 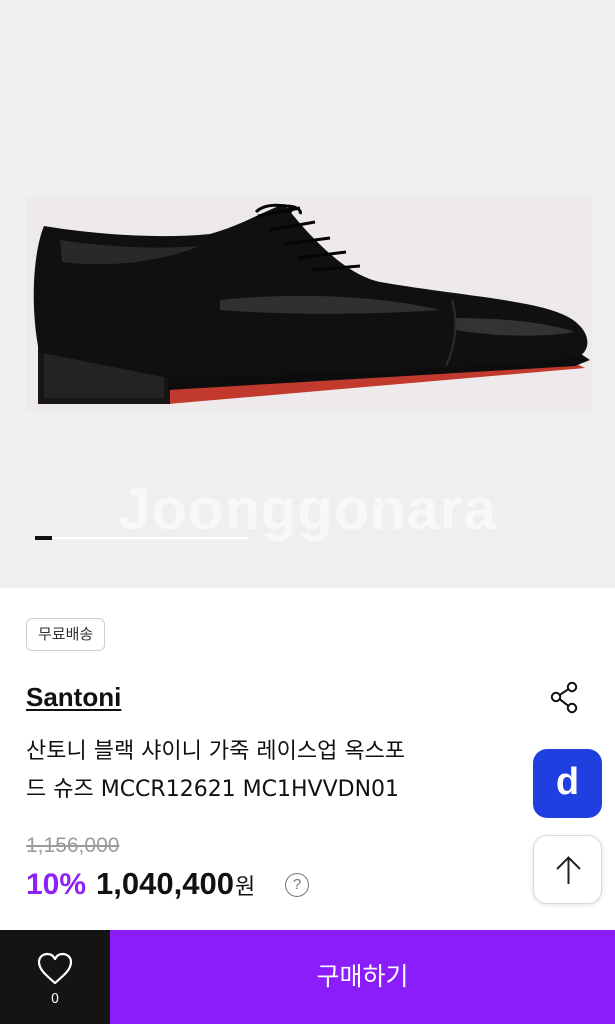 What do you see at coordinates (43, 538) in the screenshot?
I see `gallery-progress-thumb` at bounding box center [43, 538].